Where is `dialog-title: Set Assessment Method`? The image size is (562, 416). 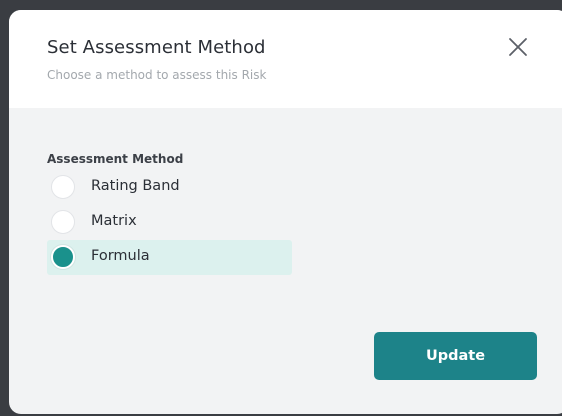 dialog-title: Set Assessment Method is located at coordinates (156, 47).